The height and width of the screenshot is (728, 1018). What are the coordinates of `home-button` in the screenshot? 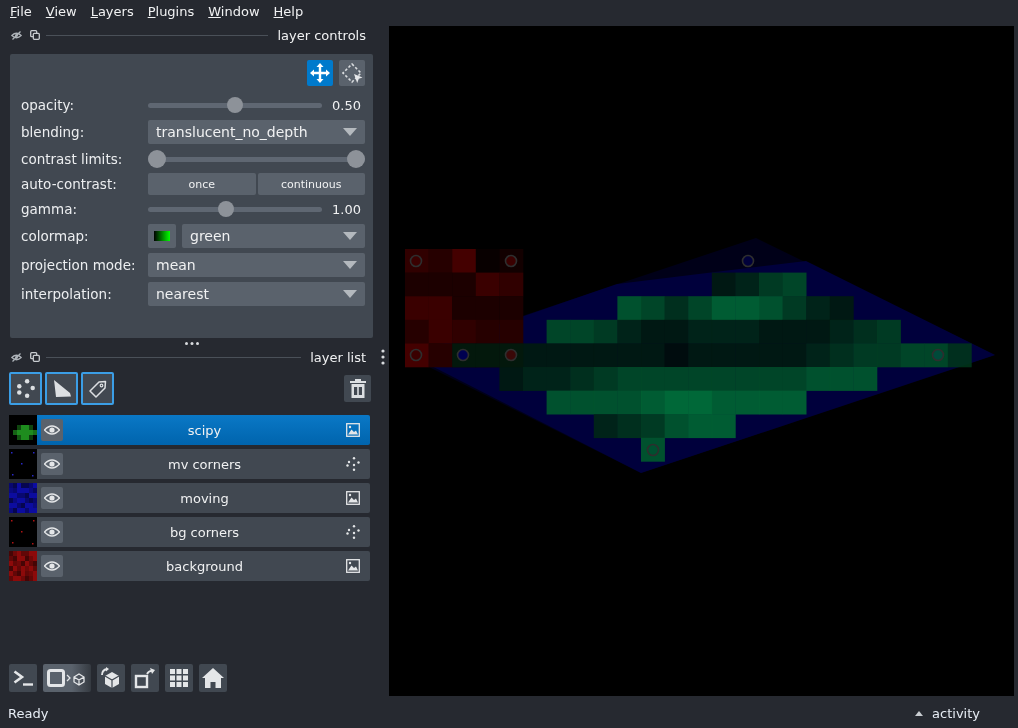 It's located at (213, 678).